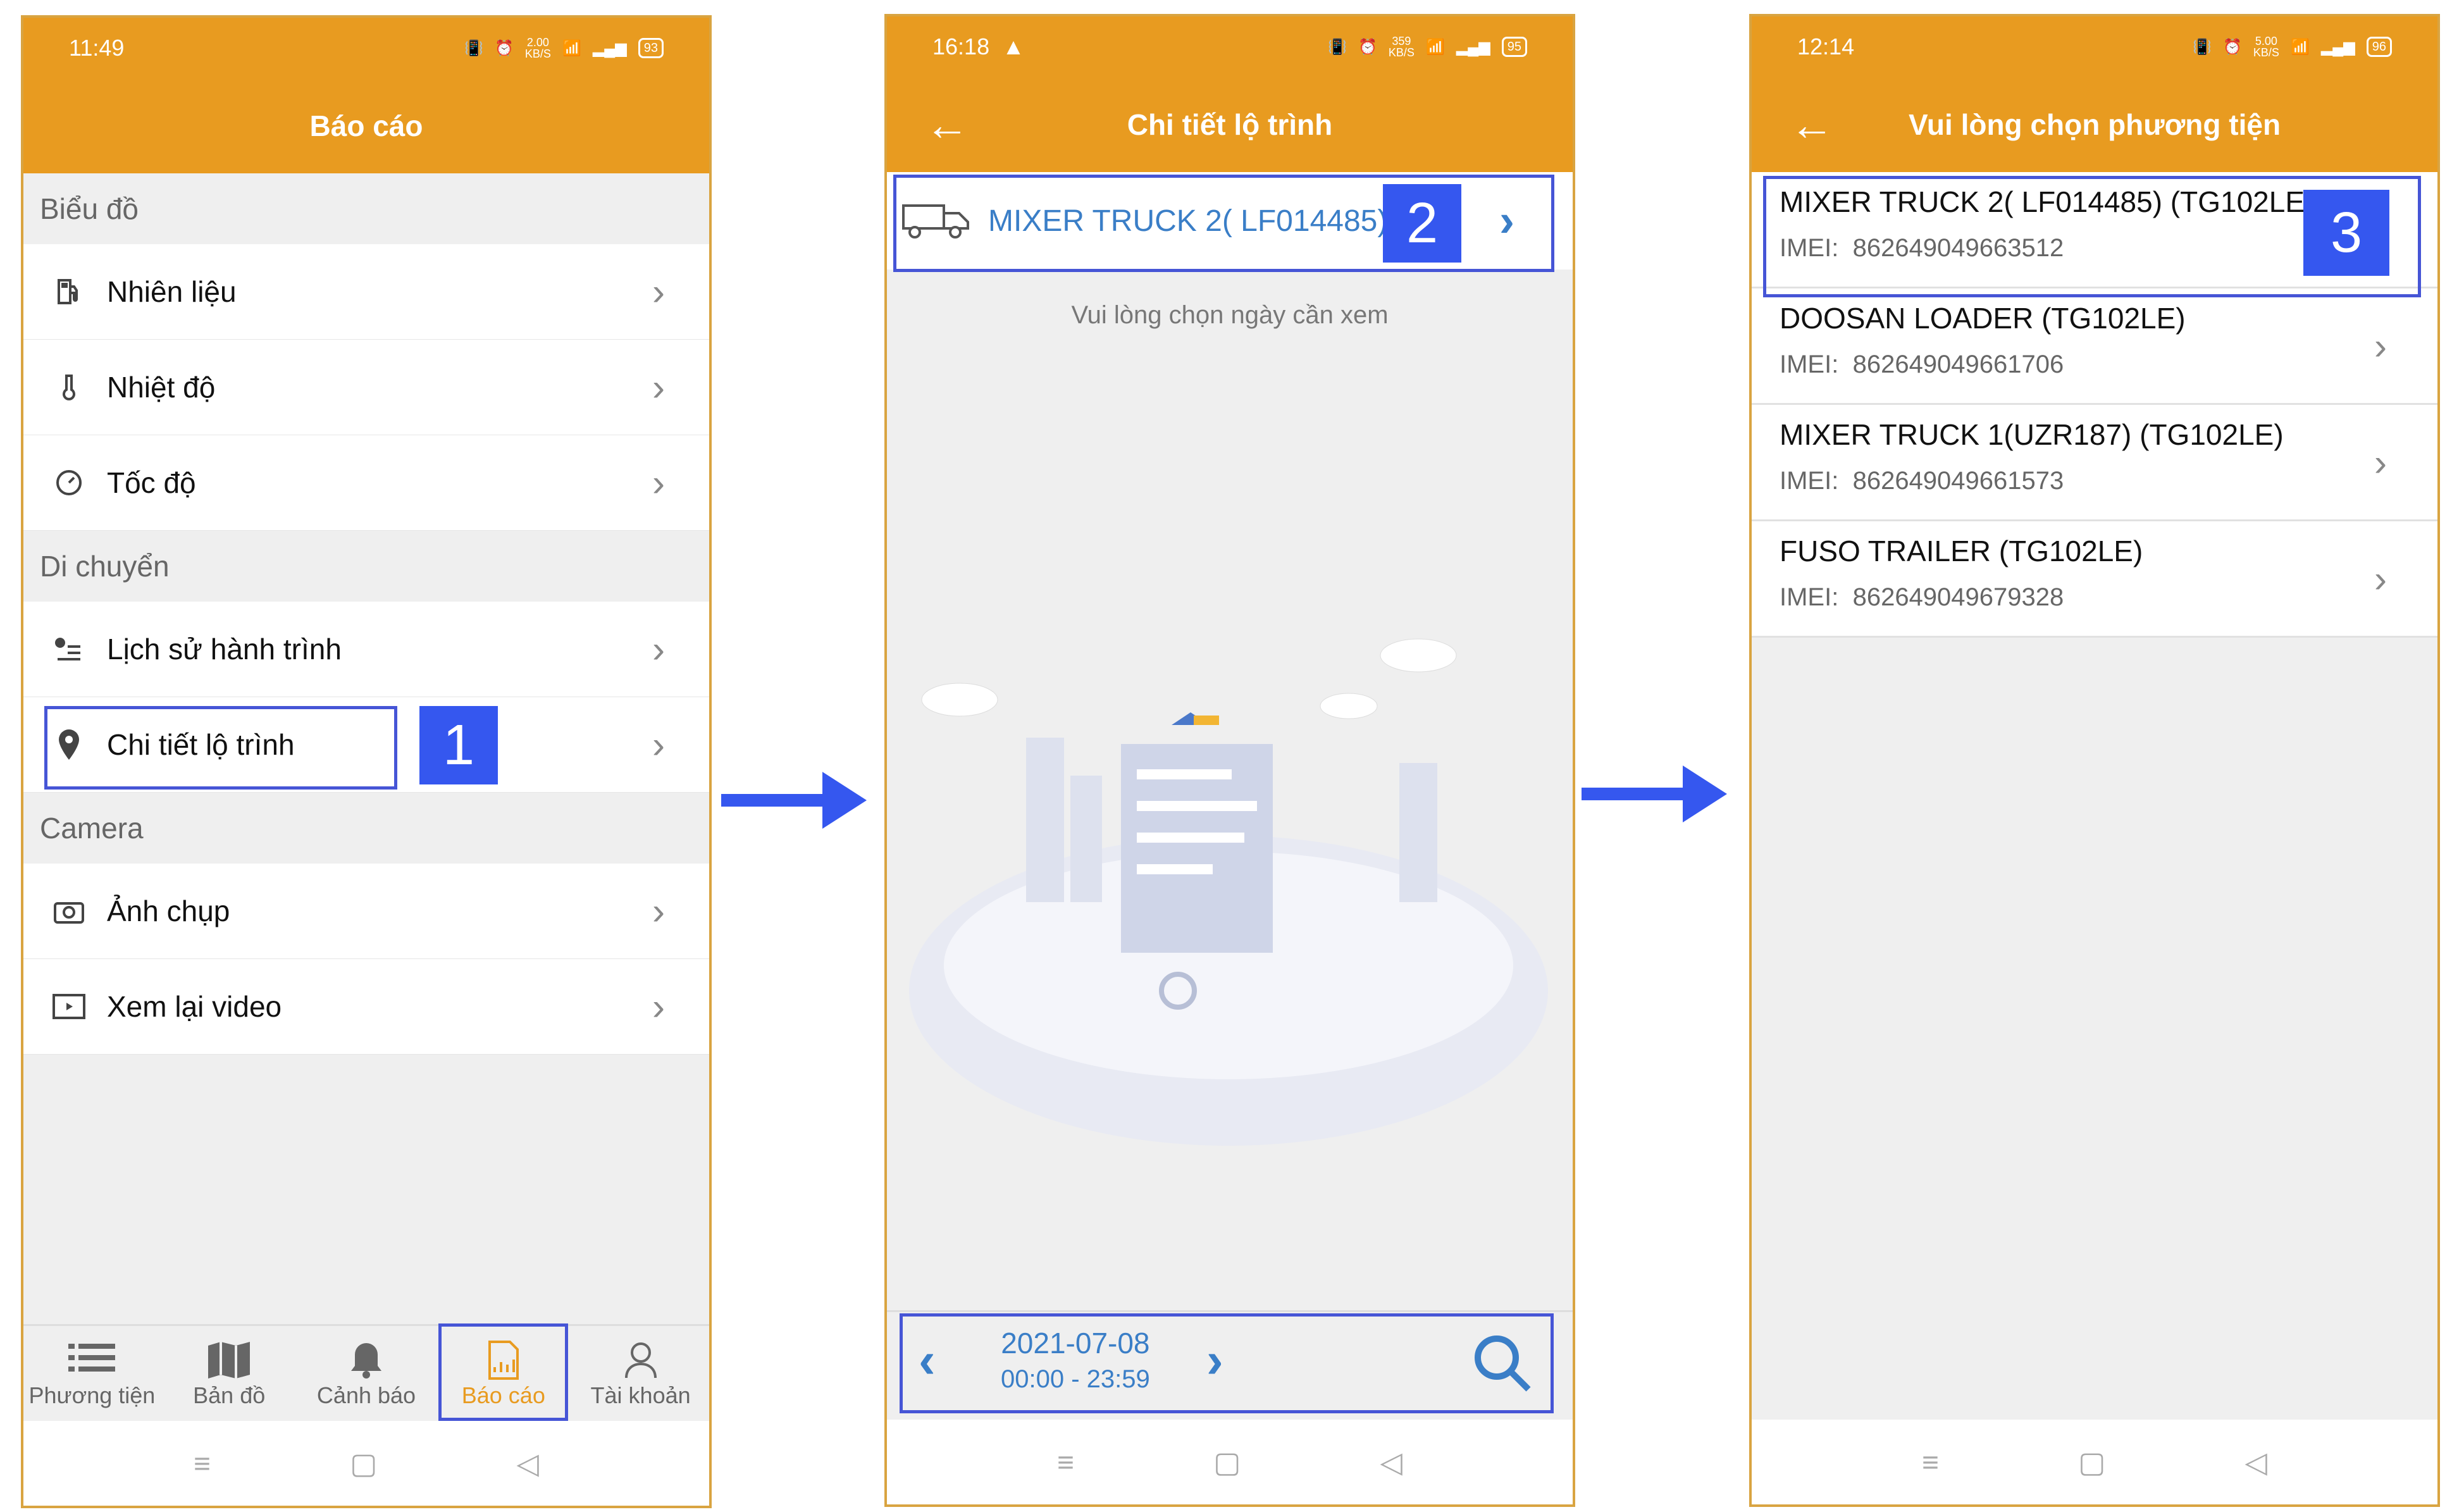 This screenshot has height=1512, width=2452. I want to click on menu-item-route-history: Lịch sử hành trình ›, so click(366, 649).